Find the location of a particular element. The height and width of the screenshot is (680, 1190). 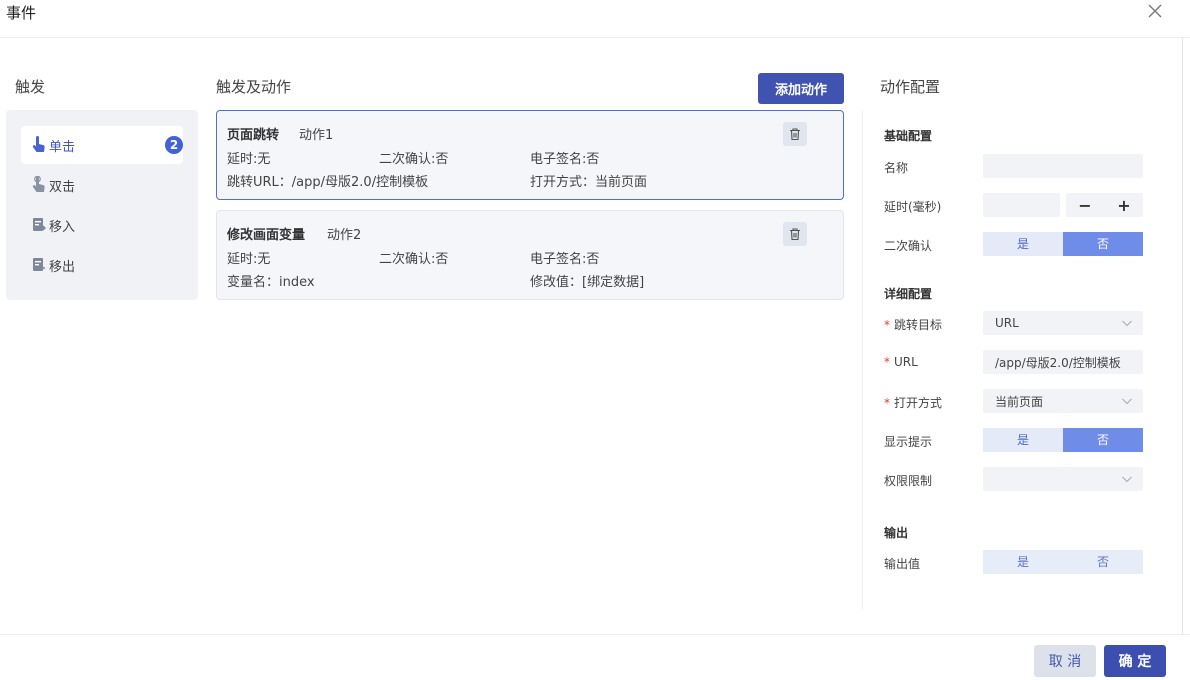

permission-label: 权限限制 is located at coordinates (908, 481).